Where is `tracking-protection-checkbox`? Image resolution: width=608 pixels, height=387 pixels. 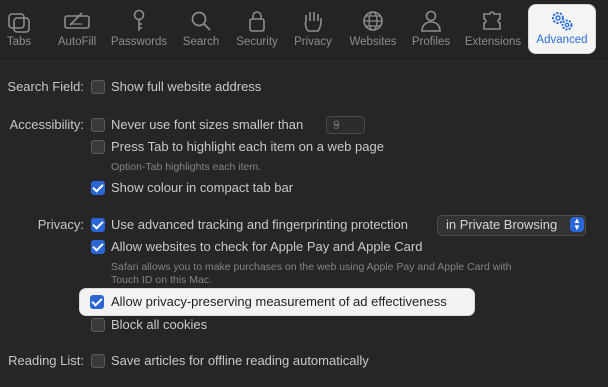
tracking-protection-checkbox is located at coordinates (98, 225).